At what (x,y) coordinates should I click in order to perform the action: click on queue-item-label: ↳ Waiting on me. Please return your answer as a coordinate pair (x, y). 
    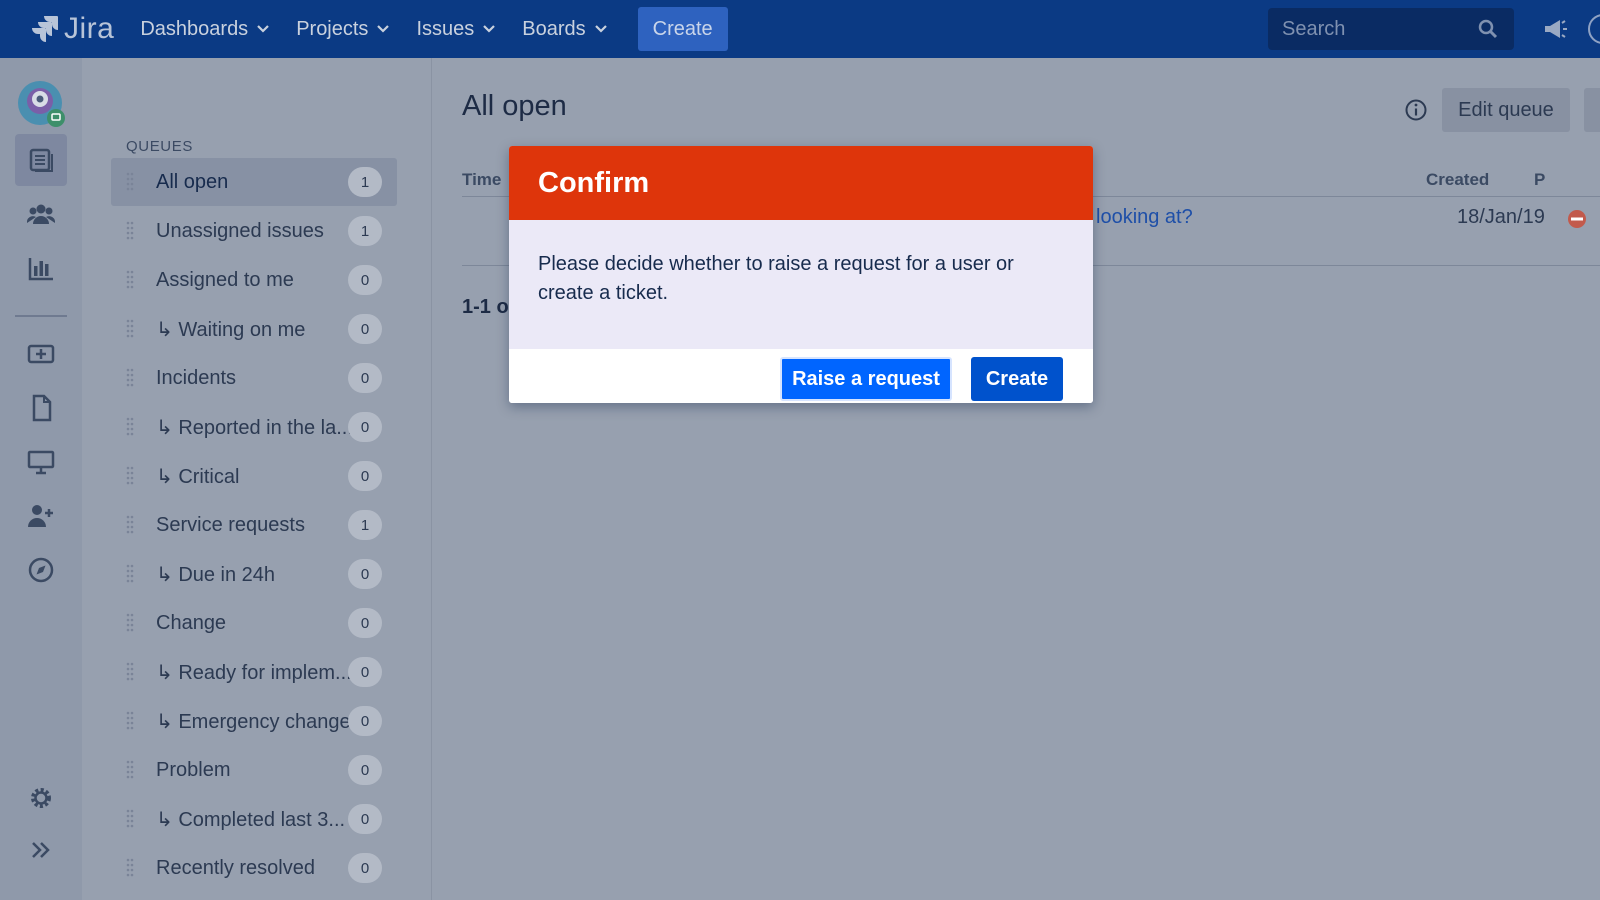
    Looking at the image, I should click on (231, 329).